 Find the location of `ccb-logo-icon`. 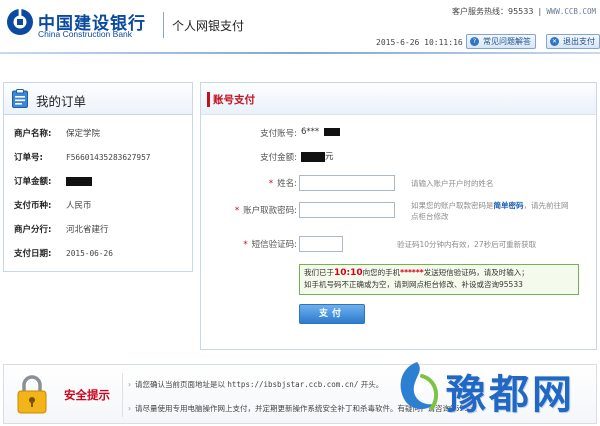

ccb-logo-icon is located at coordinates (20, 21).